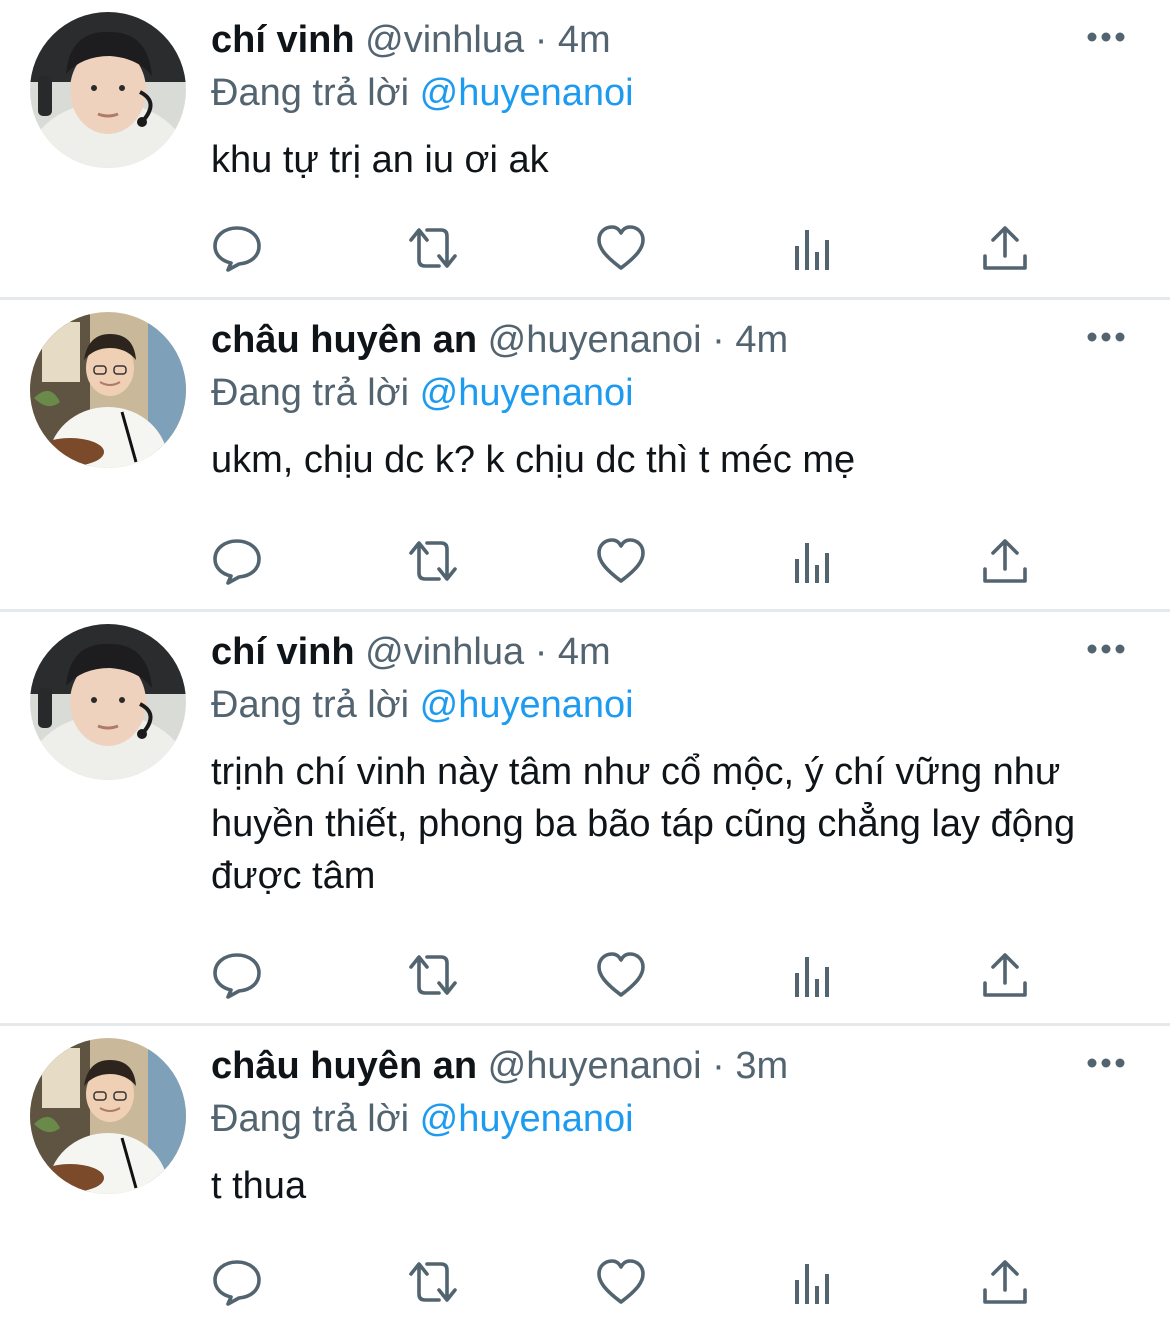 This screenshot has height=1317, width=1170. I want to click on tweet-header: châu huyên an @huyenanoi · 3m, so click(670, 1066).